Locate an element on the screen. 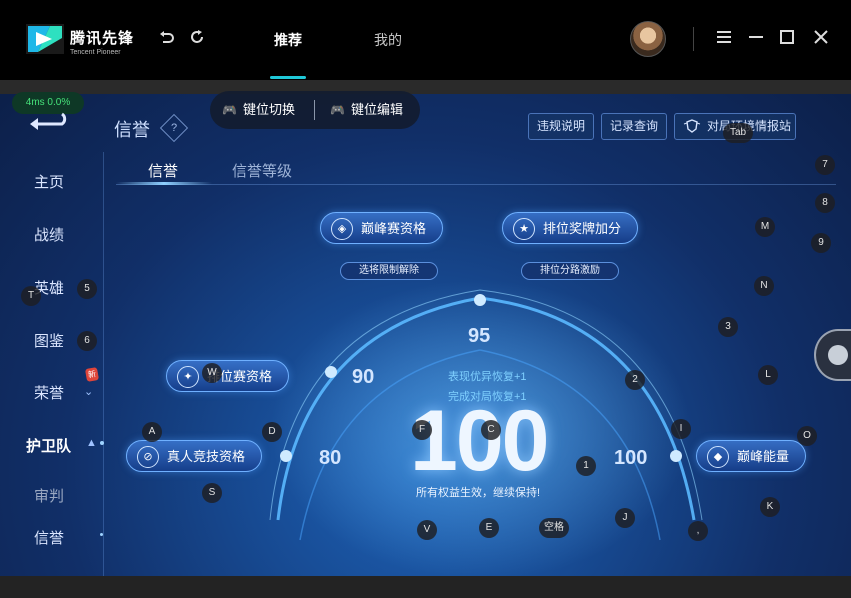  peak-qualification-label: 巅峰赛资格 is located at coordinates (394, 228).